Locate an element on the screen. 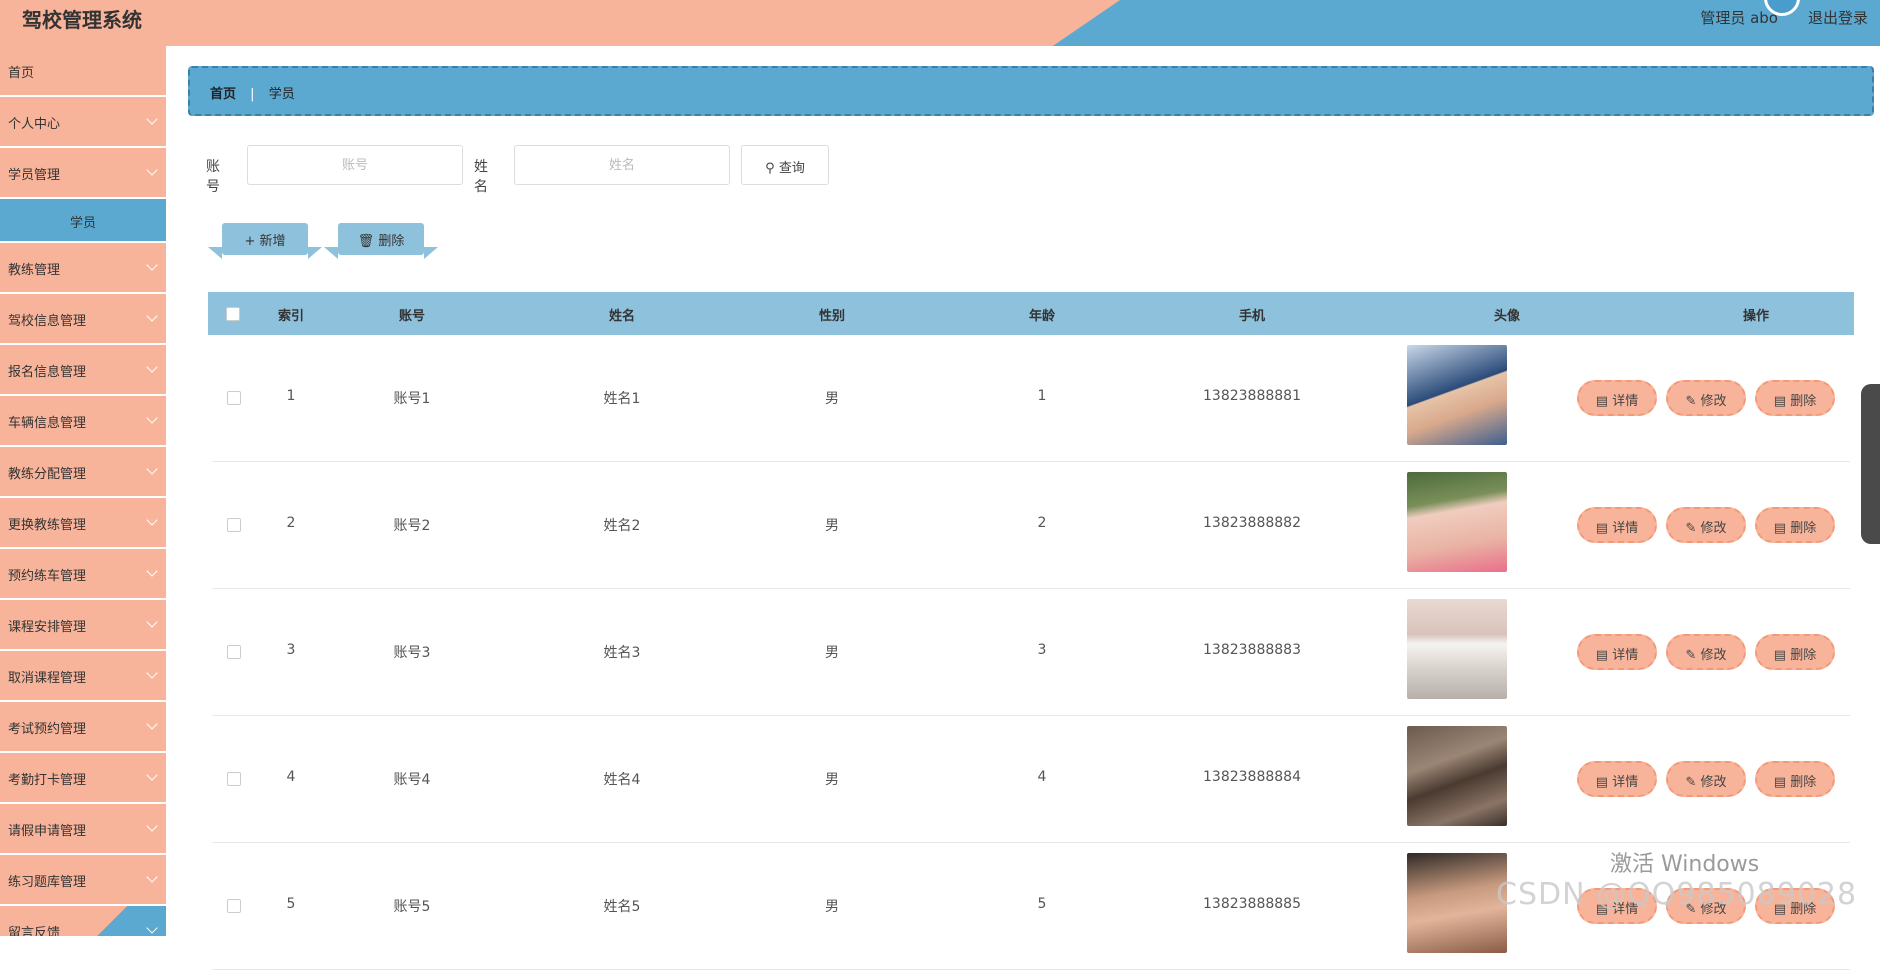  logout-link: 退出登录 is located at coordinates (1838, 17).